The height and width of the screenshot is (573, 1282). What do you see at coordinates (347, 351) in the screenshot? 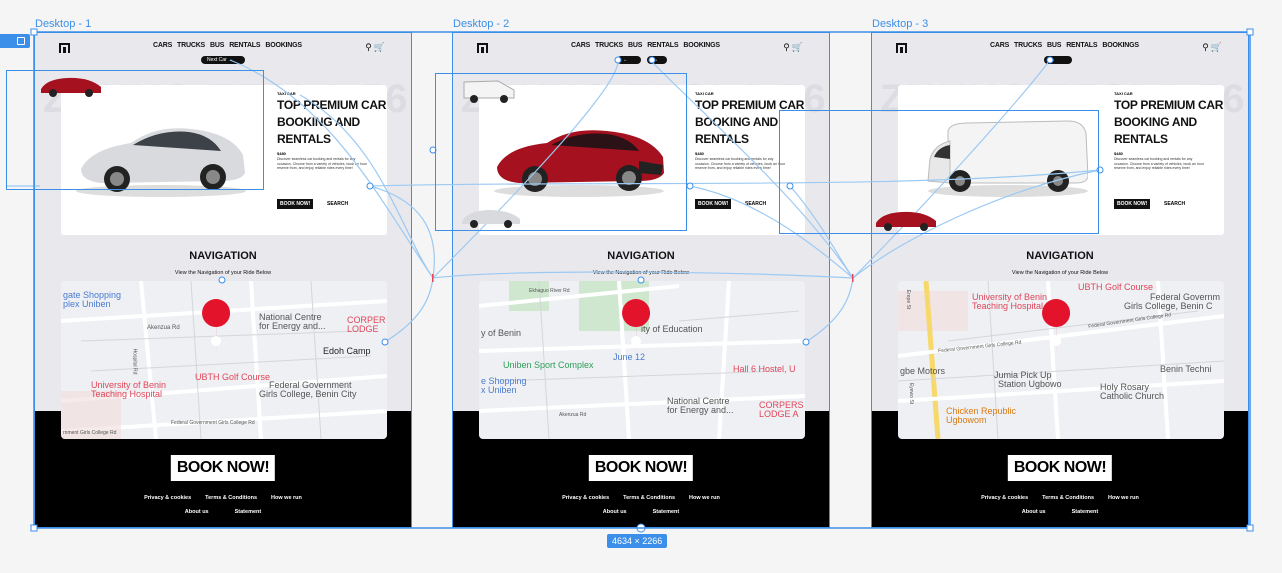
I see `map-label: Edoh Camp` at bounding box center [347, 351].